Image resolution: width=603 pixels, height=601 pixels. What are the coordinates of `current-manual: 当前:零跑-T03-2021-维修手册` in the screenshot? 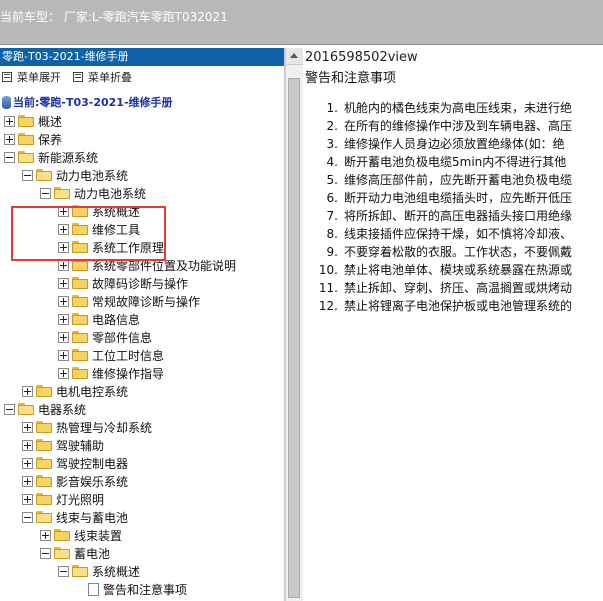 It's located at (142, 102).